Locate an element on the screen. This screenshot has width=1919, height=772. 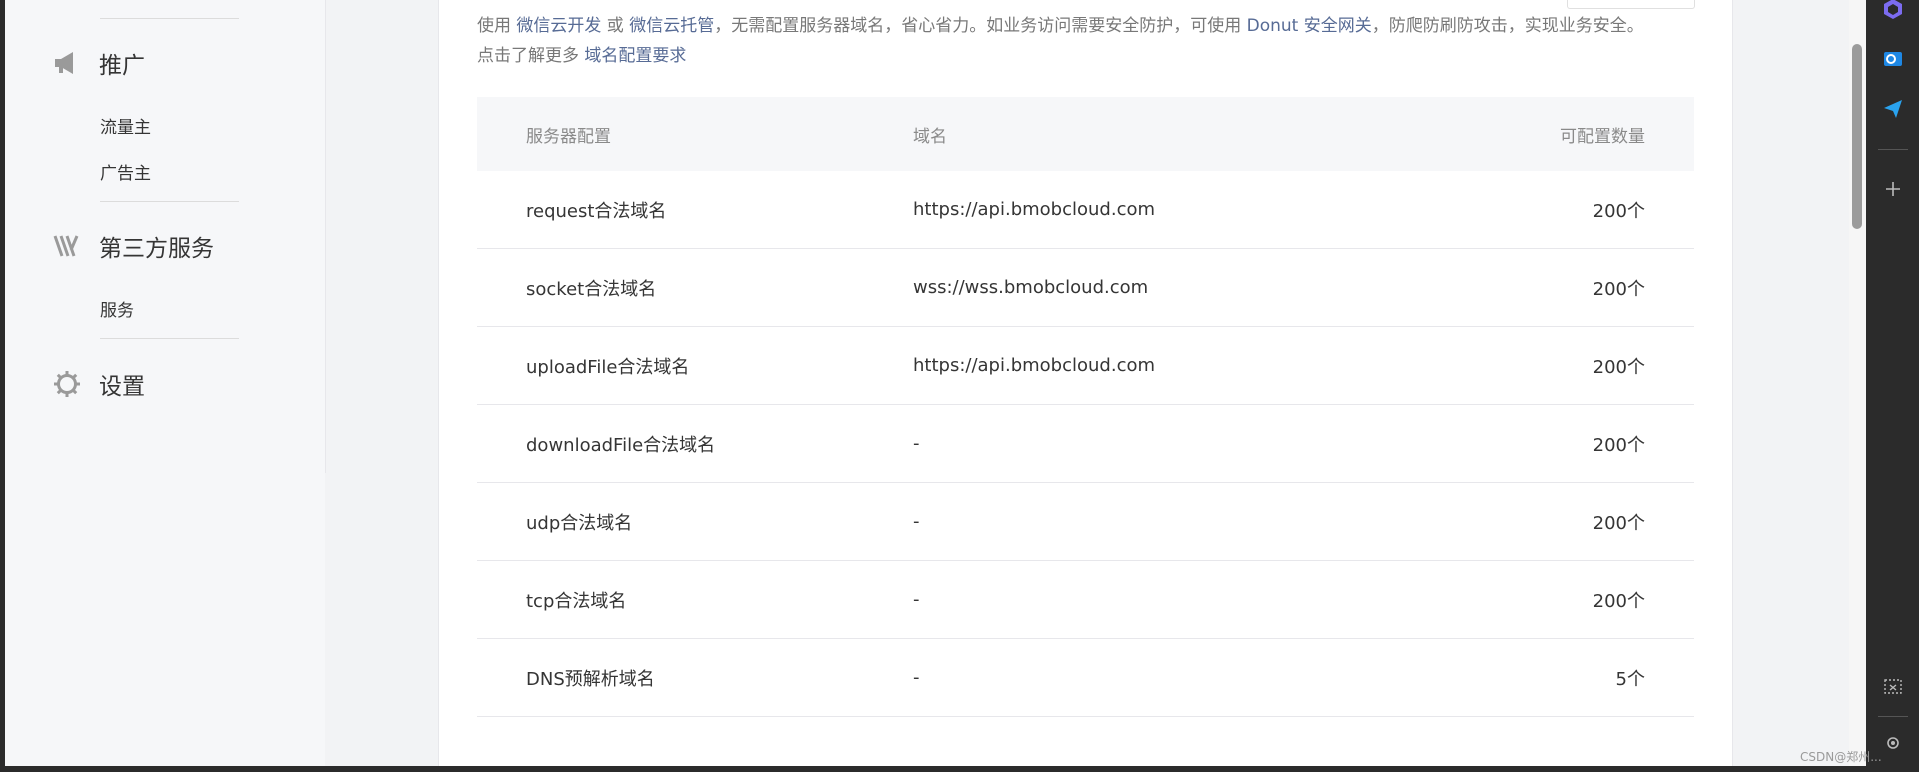
table-row: downloadFile合法域名 - 200个 is located at coordinates (1085, 444).